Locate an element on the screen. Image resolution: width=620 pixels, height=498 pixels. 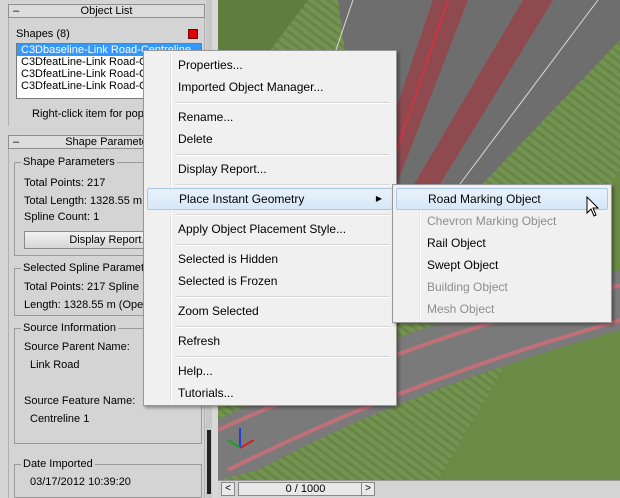
object-list-rollout-header: – Object List is located at coordinates (106, 11).